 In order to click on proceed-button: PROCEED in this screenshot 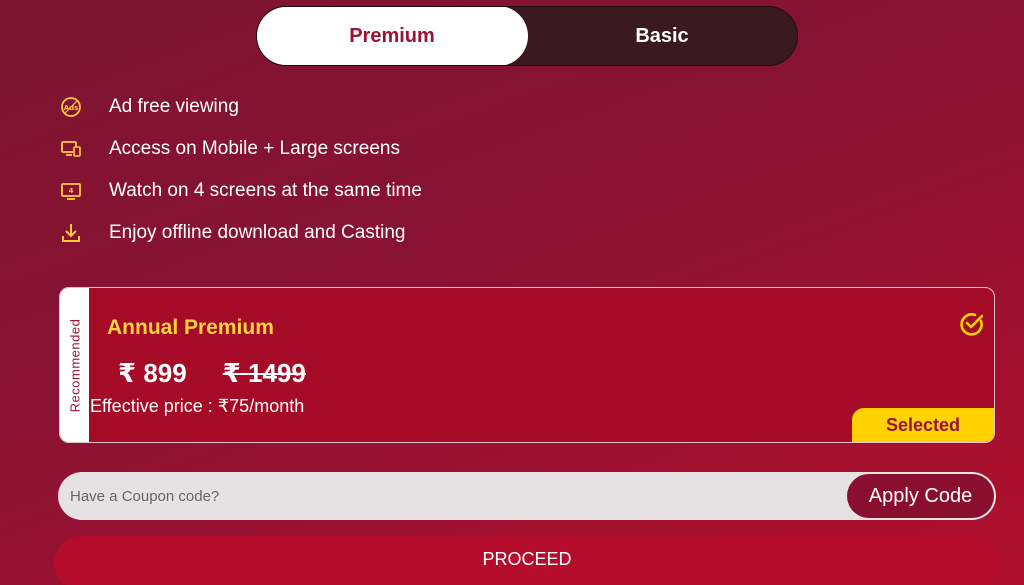, I will do `click(527, 560)`.